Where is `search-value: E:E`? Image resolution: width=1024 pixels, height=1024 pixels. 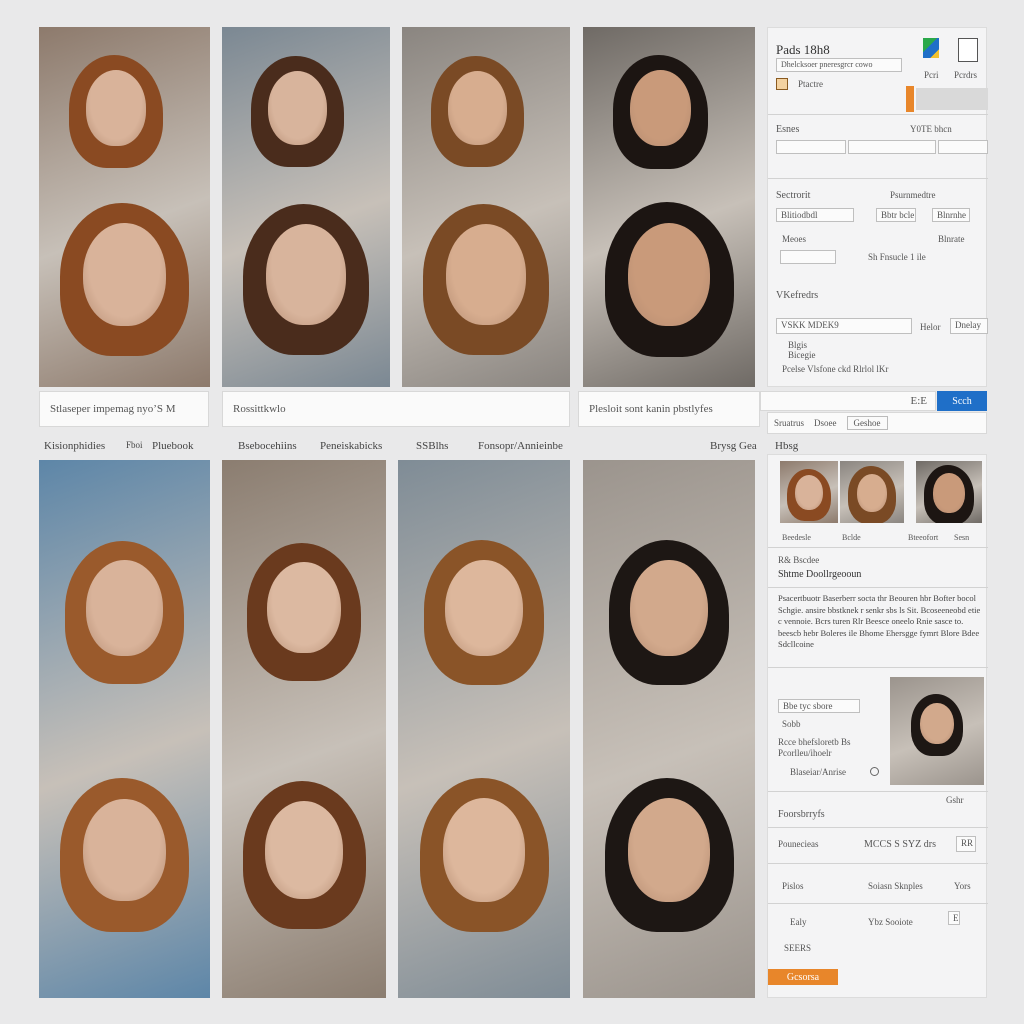
search-value: E:E is located at coordinates (919, 401).